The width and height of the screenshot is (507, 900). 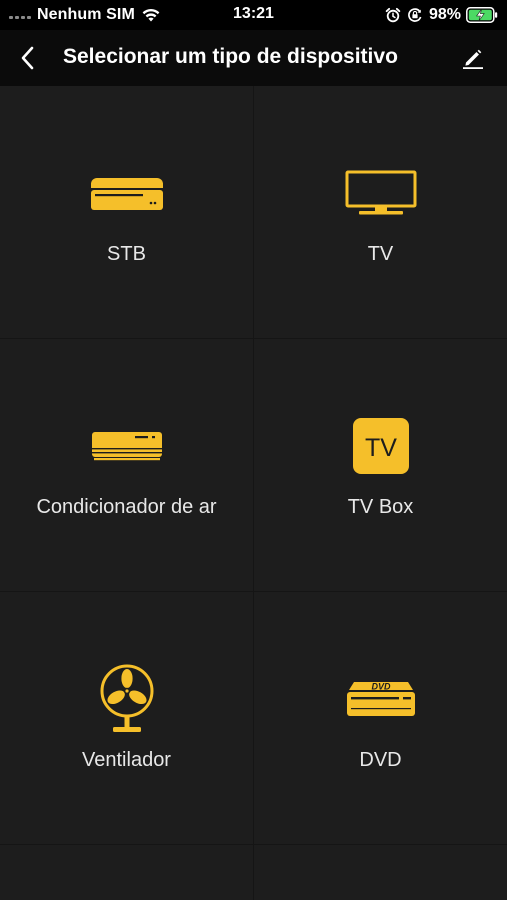 What do you see at coordinates (126, 212) in the screenshot?
I see `device-tile-stb: STB` at bounding box center [126, 212].